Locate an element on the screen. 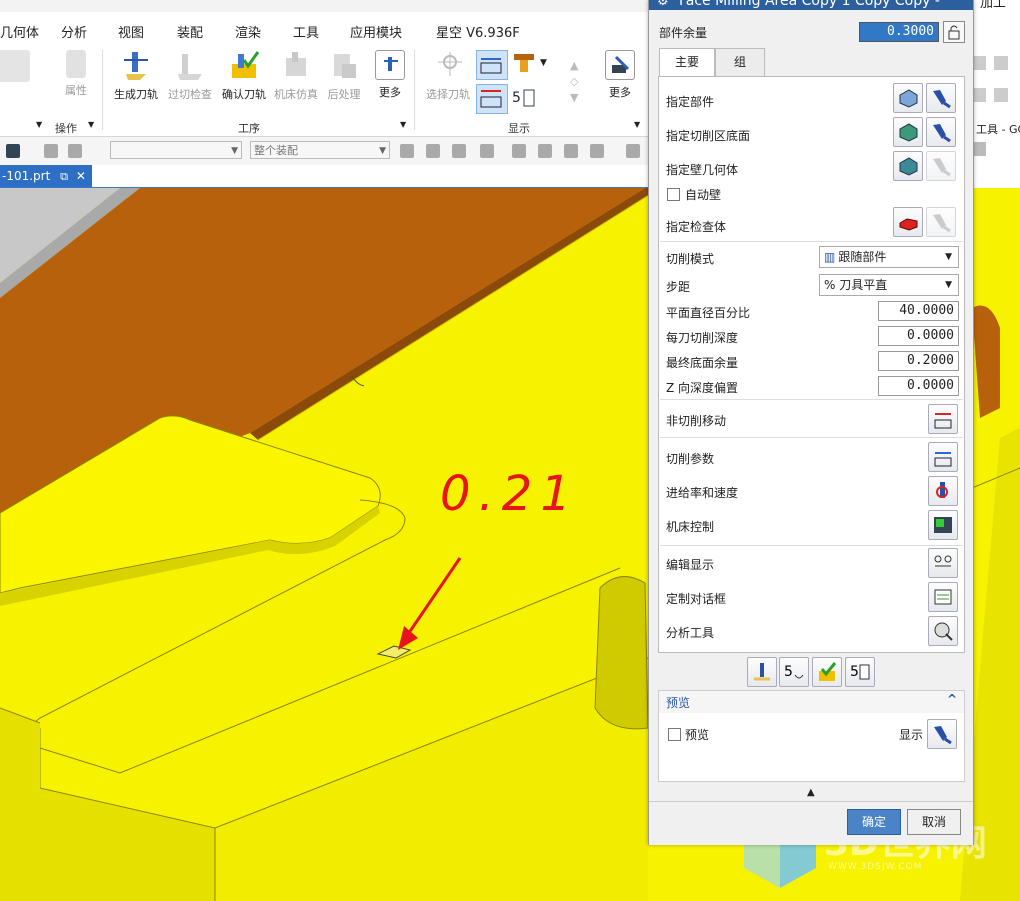 The width and height of the screenshot is (1020, 901). show-part-button is located at coordinates (941, 98).